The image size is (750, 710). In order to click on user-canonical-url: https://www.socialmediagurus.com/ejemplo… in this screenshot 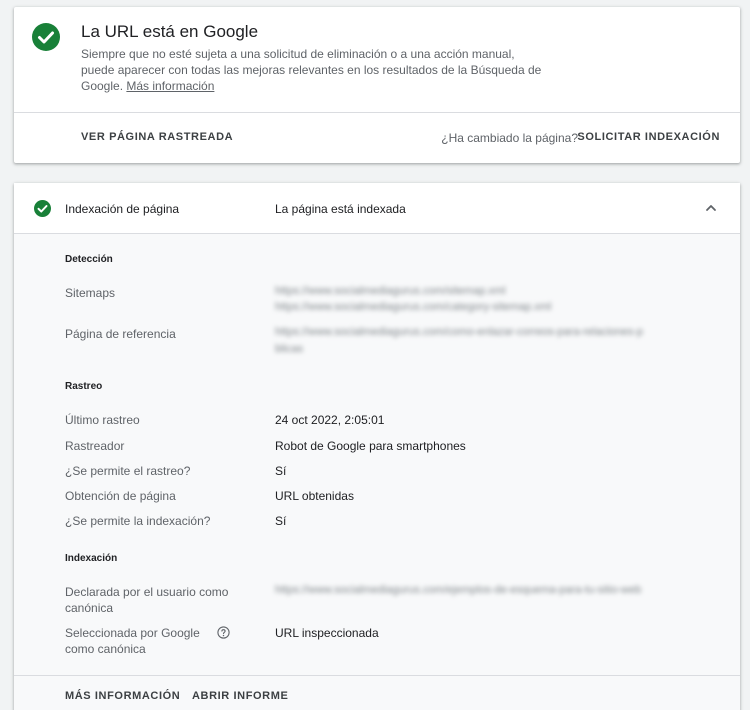, I will do `click(490, 590)`.